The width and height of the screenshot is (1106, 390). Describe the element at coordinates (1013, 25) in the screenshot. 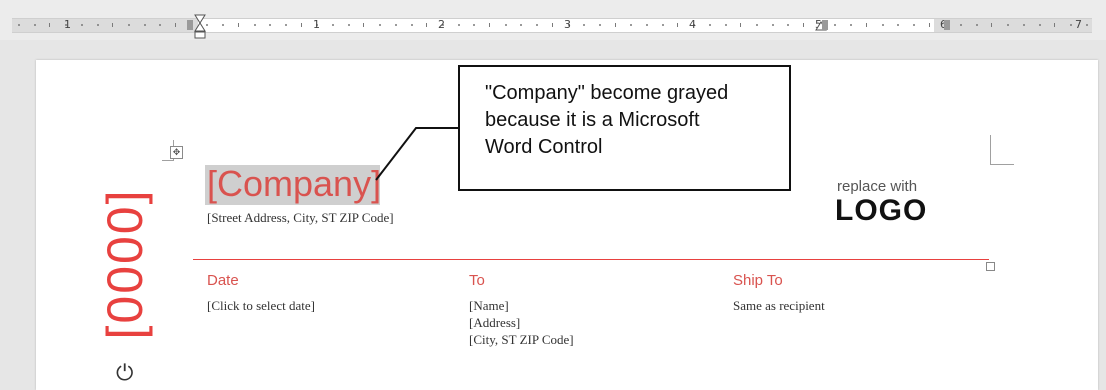

I see `ruler-right-margin` at that location.